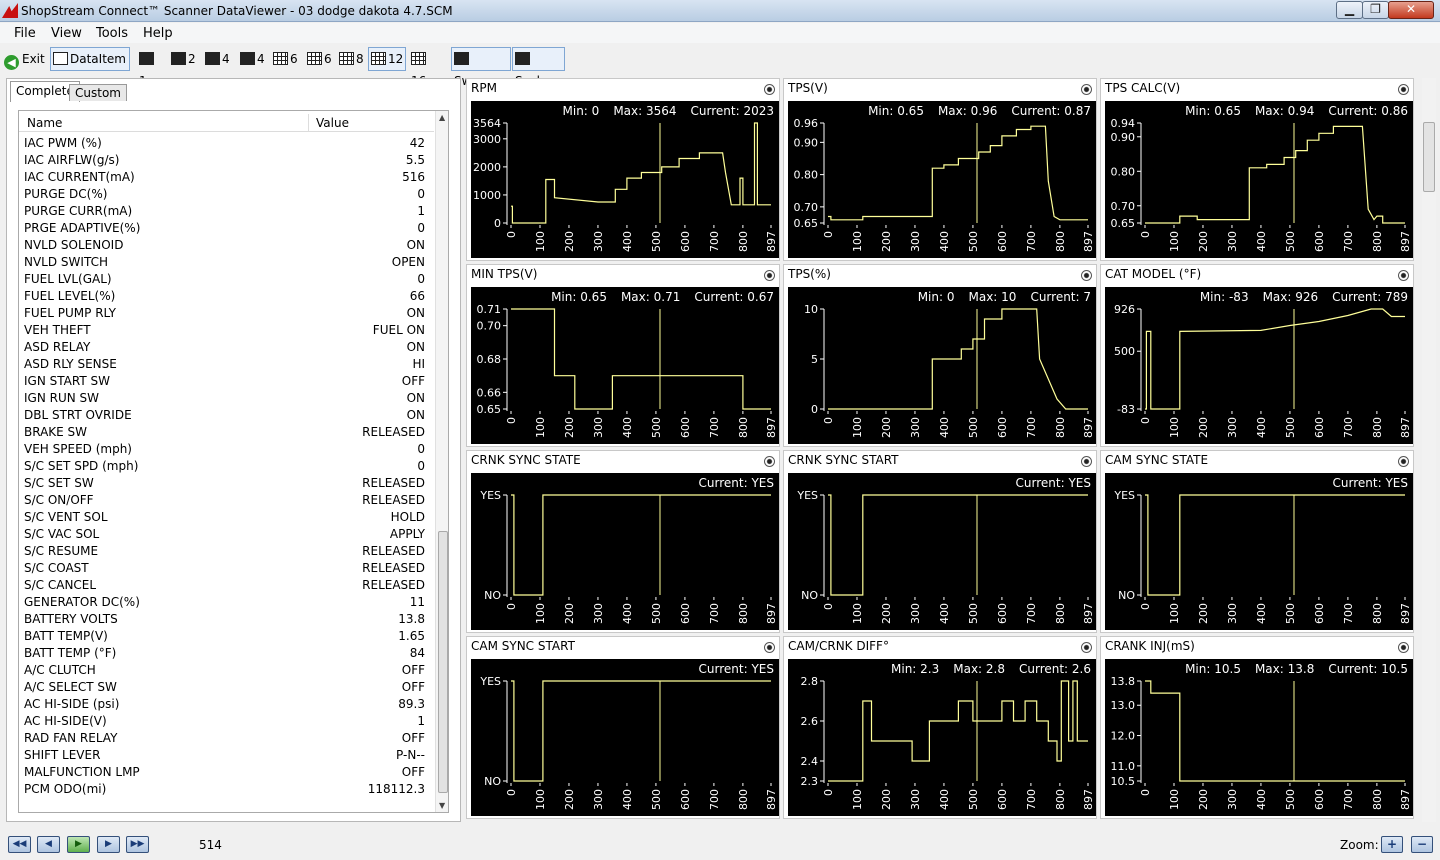 The width and height of the screenshot is (1440, 860). What do you see at coordinates (226, 738) in the screenshot?
I see `list-item: RAD FAN RELAY OFF` at bounding box center [226, 738].